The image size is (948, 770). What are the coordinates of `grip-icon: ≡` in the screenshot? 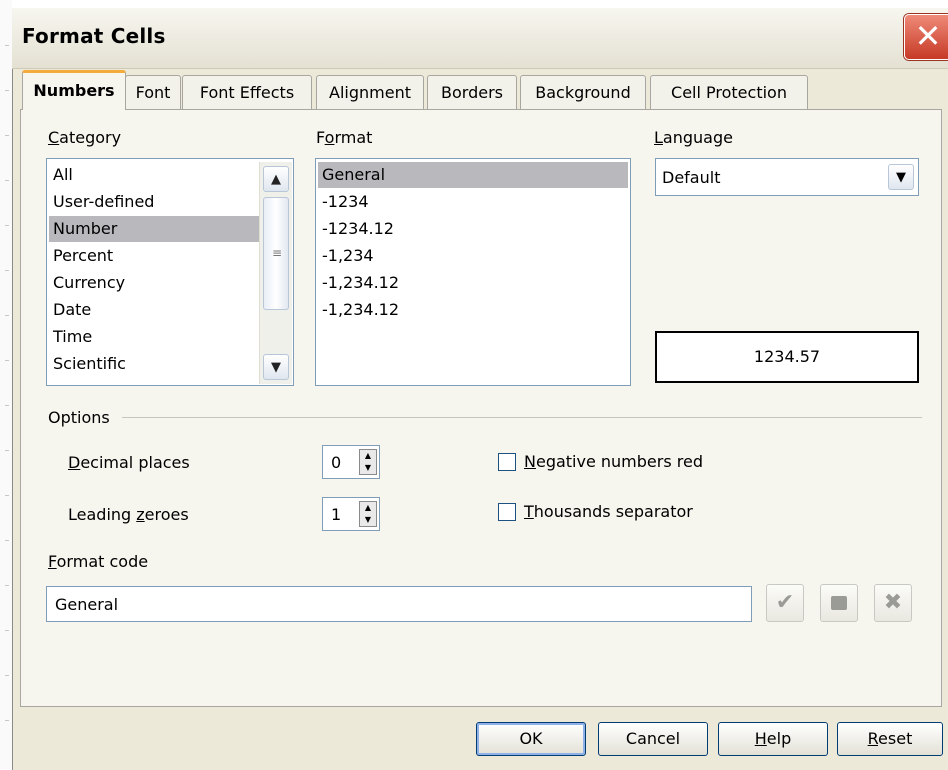 It's located at (277, 253).